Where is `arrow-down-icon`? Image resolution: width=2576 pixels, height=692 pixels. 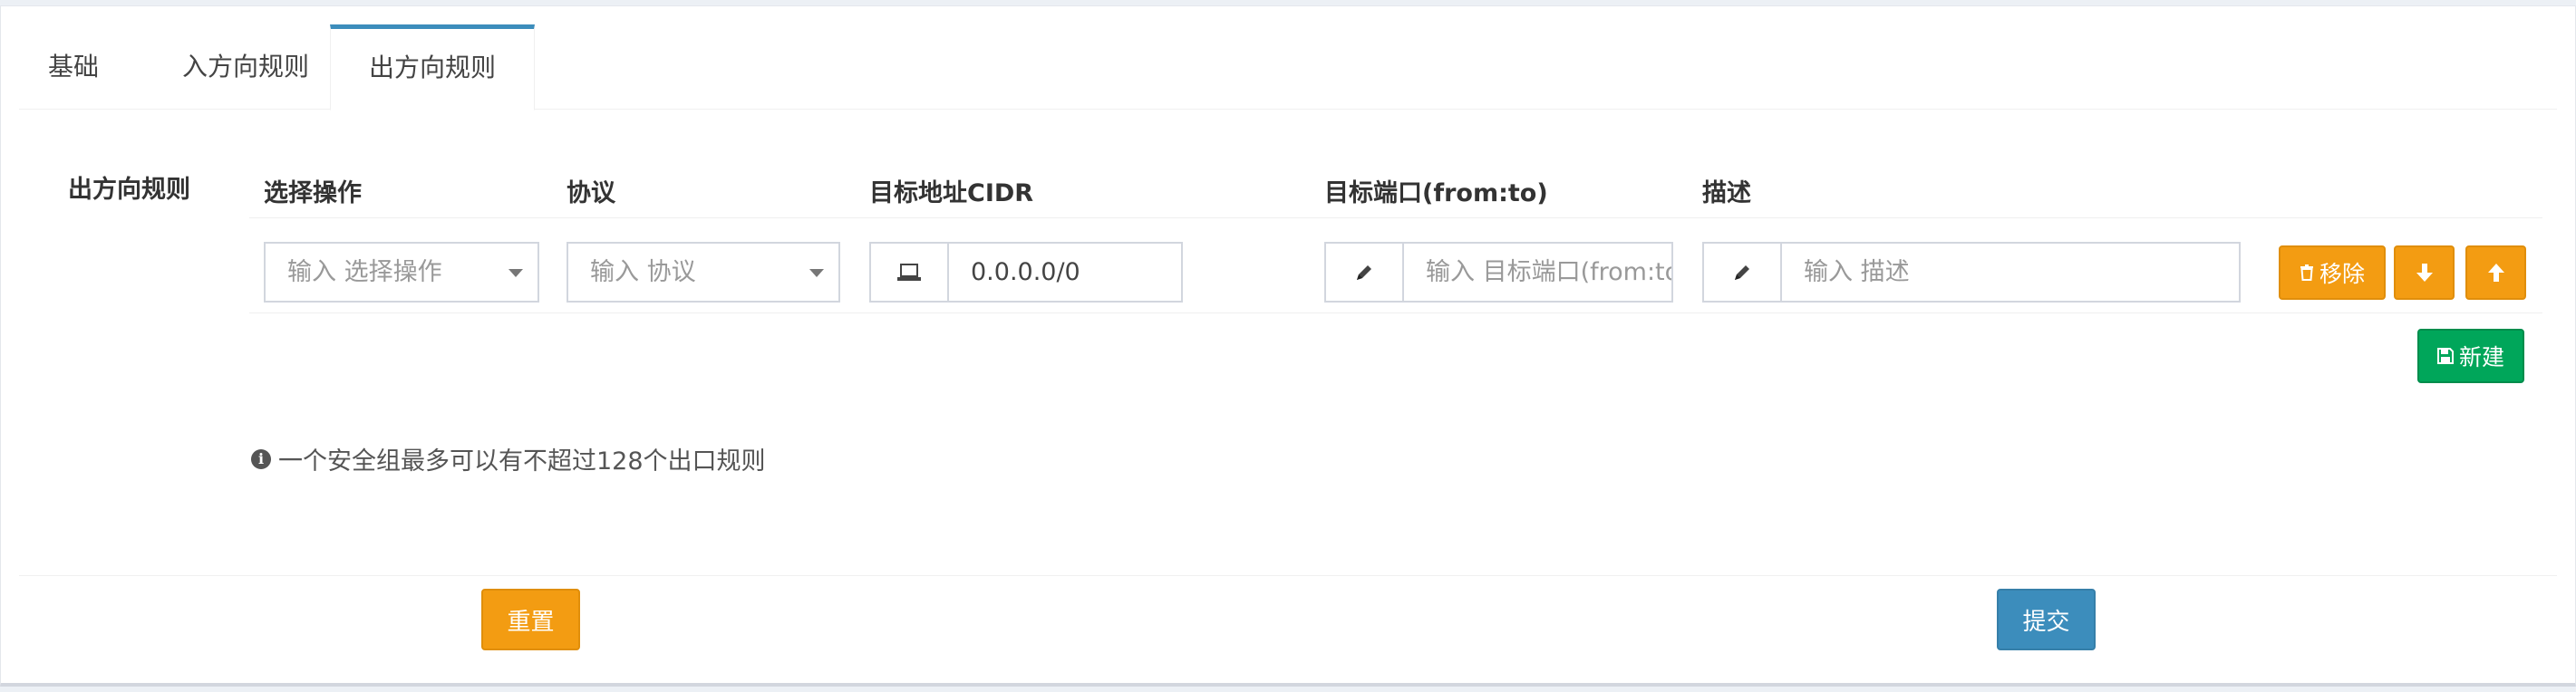
arrow-down-icon is located at coordinates (2424, 273).